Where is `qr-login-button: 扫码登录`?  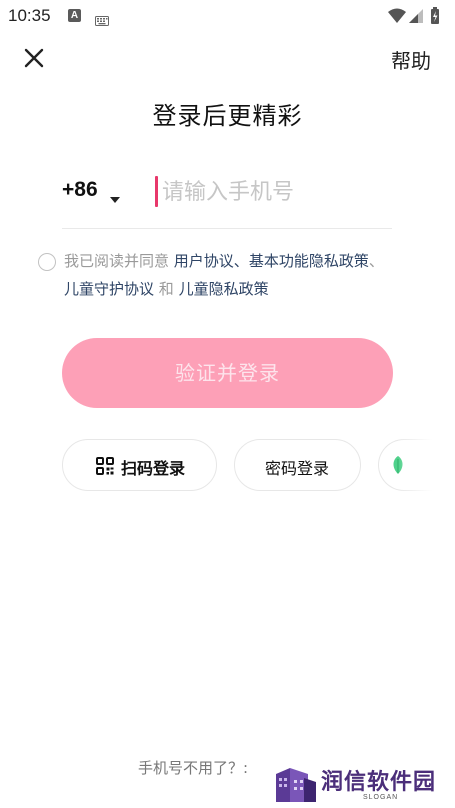 qr-login-button: 扫码登录 is located at coordinates (139, 465).